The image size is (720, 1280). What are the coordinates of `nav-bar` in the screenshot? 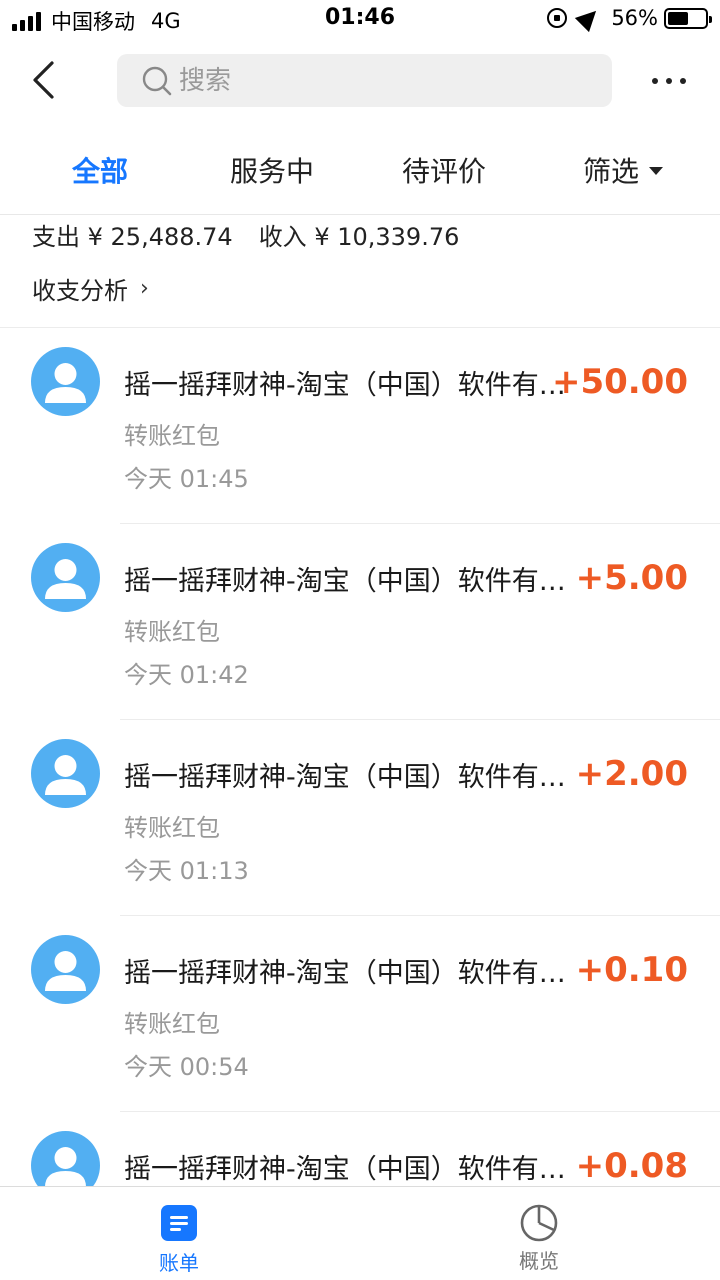 It's located at (360, 80).